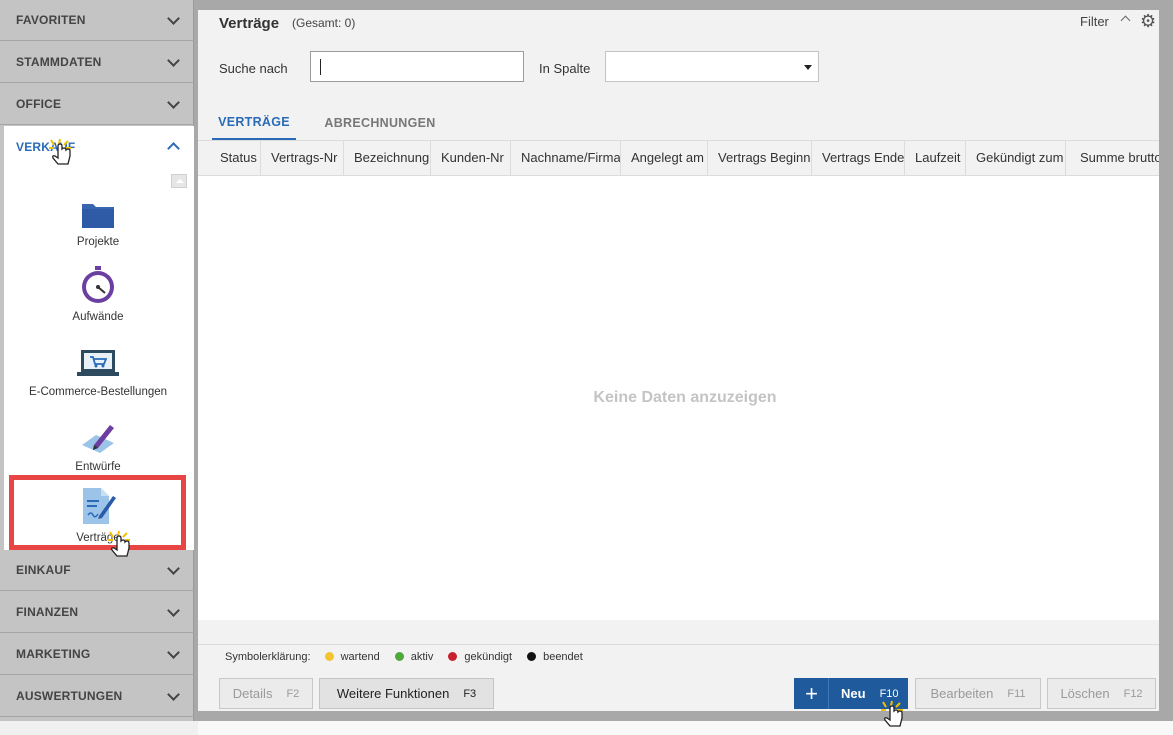  I want to click on pen-draft-icon, so click(98, 439).